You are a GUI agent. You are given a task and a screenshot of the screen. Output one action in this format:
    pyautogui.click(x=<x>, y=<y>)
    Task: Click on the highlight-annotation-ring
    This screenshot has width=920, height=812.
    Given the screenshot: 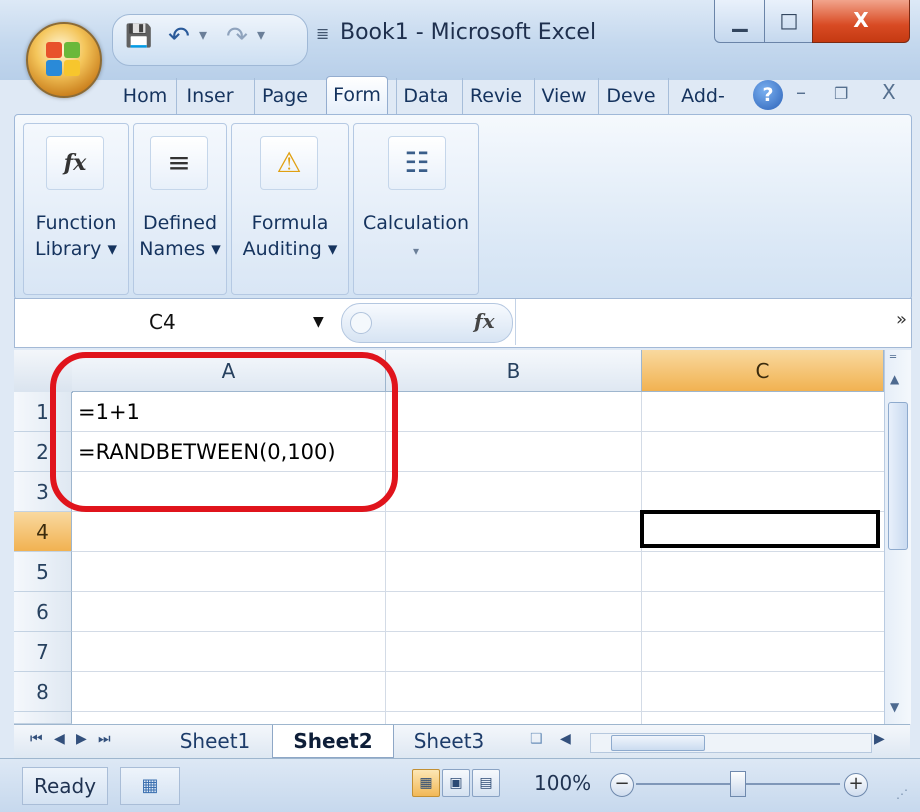 What is the action you would take?
    pyautogui.click(x=224, y=432)
    